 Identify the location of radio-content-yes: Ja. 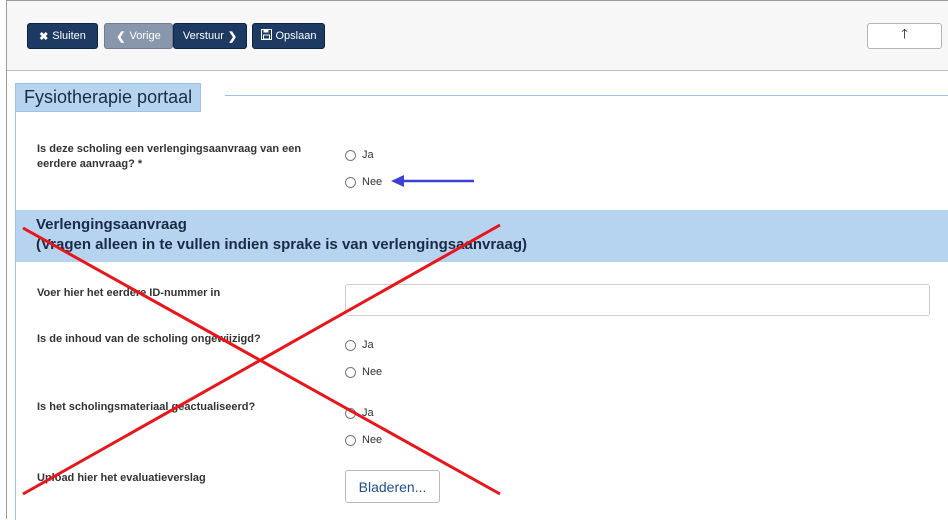
(359, 345).